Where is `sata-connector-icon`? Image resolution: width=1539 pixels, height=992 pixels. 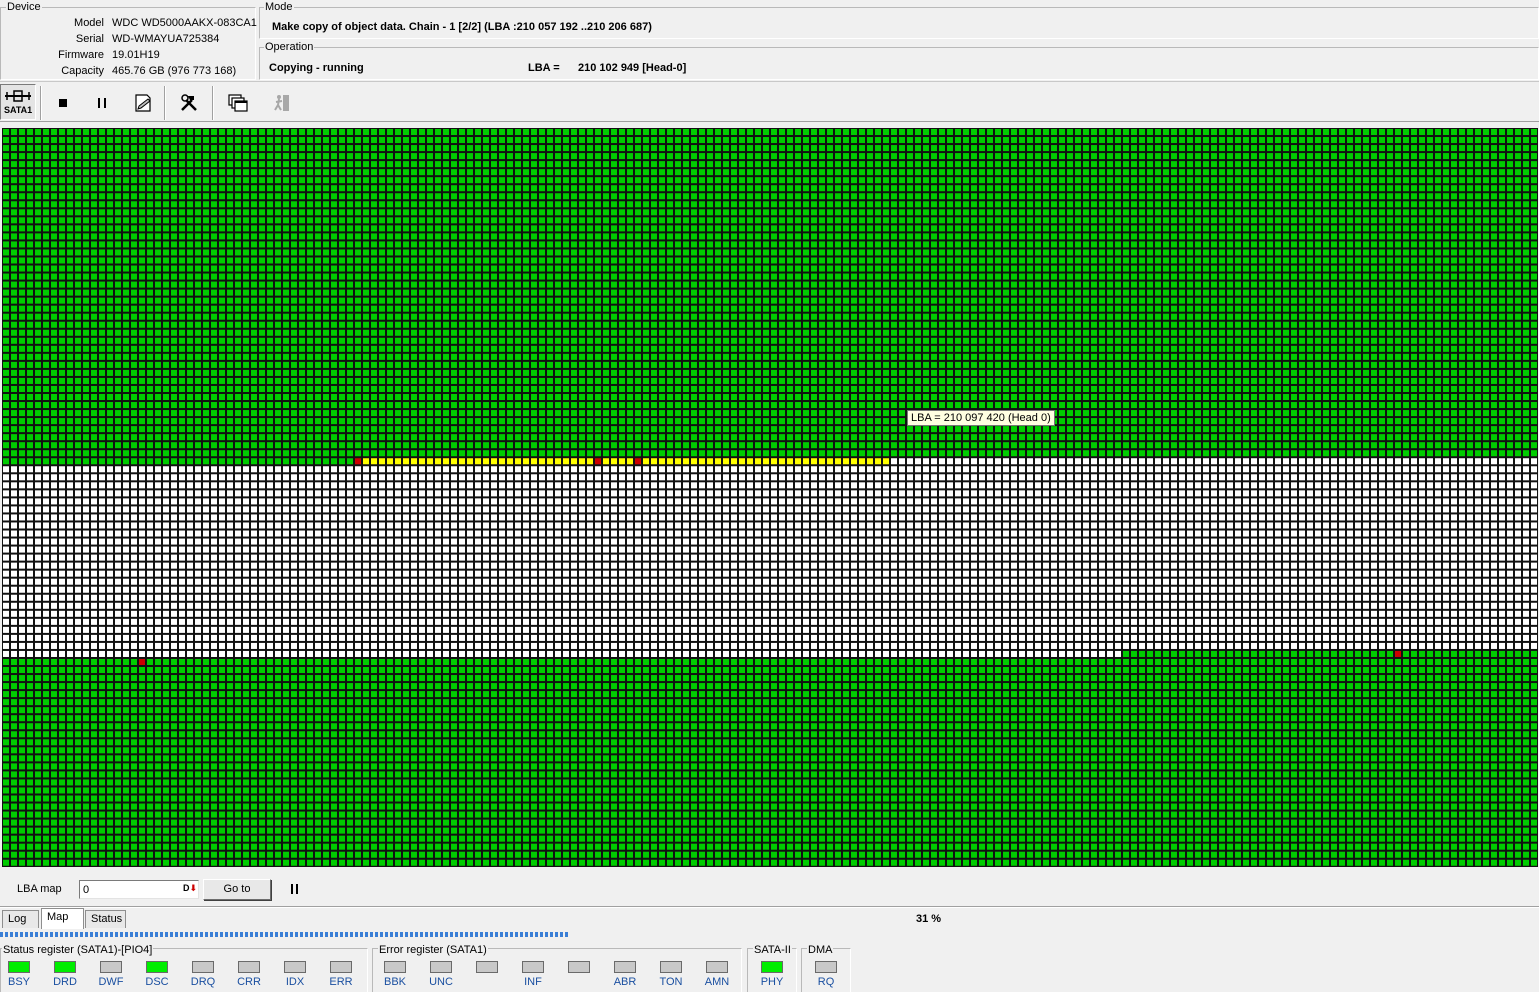 sata-connector-icon is located at coordinates (18, 96).